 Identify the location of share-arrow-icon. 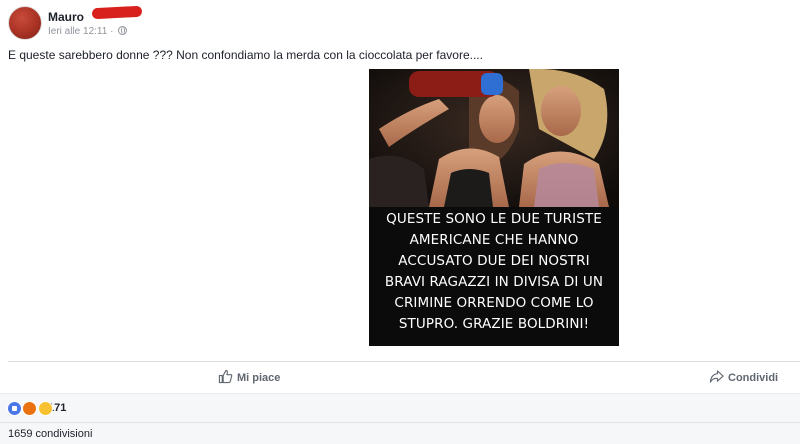
(716, 376).